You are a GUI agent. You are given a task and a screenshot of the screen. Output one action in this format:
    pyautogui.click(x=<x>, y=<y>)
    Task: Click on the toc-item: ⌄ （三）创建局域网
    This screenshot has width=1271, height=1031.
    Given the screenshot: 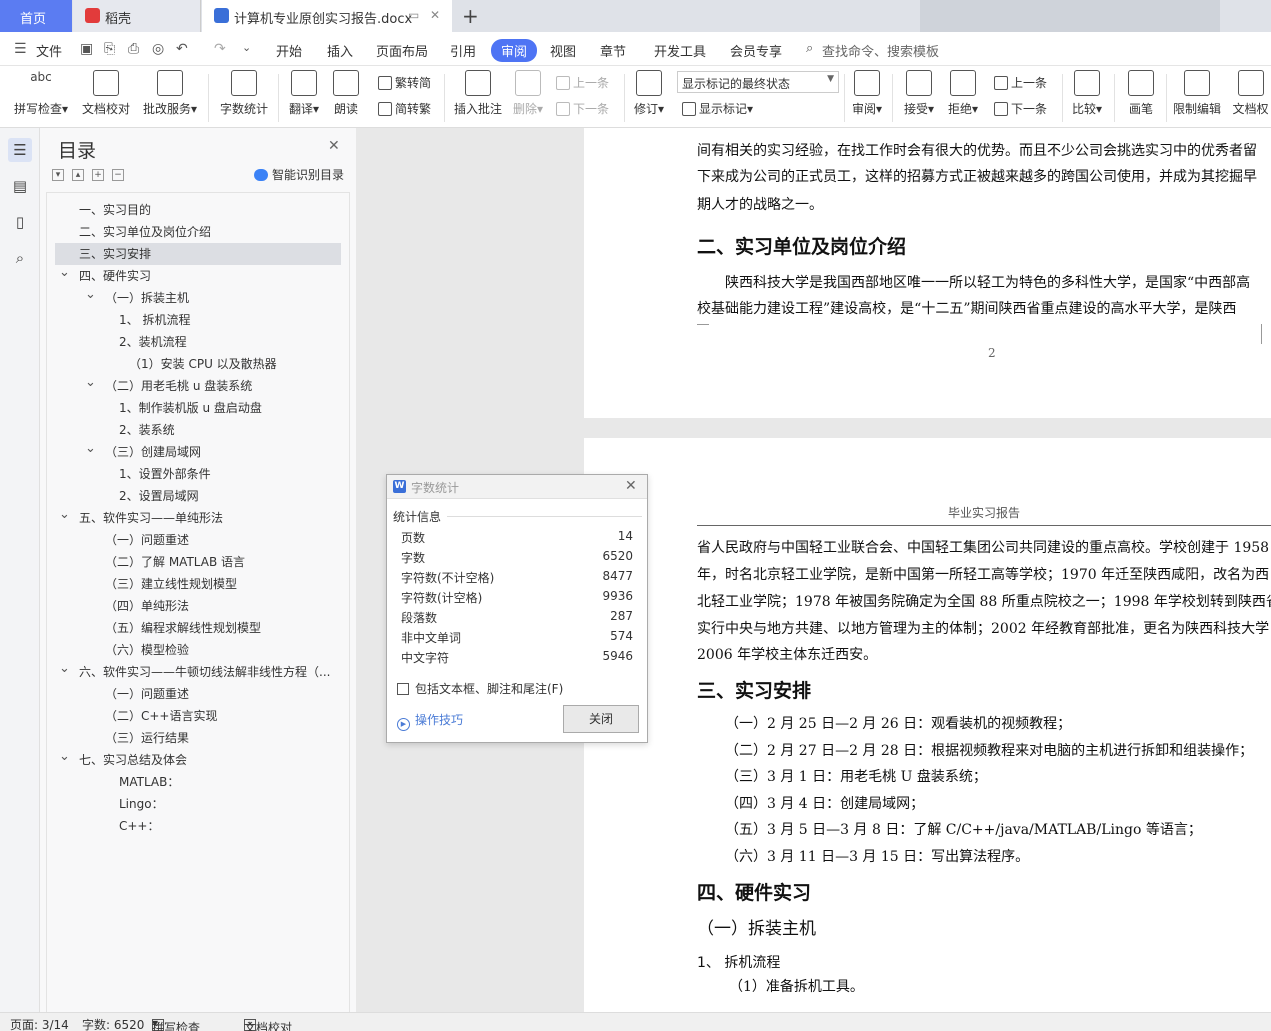 What is the action you would take?
    pyautogui.click(x=196, y=452)
    